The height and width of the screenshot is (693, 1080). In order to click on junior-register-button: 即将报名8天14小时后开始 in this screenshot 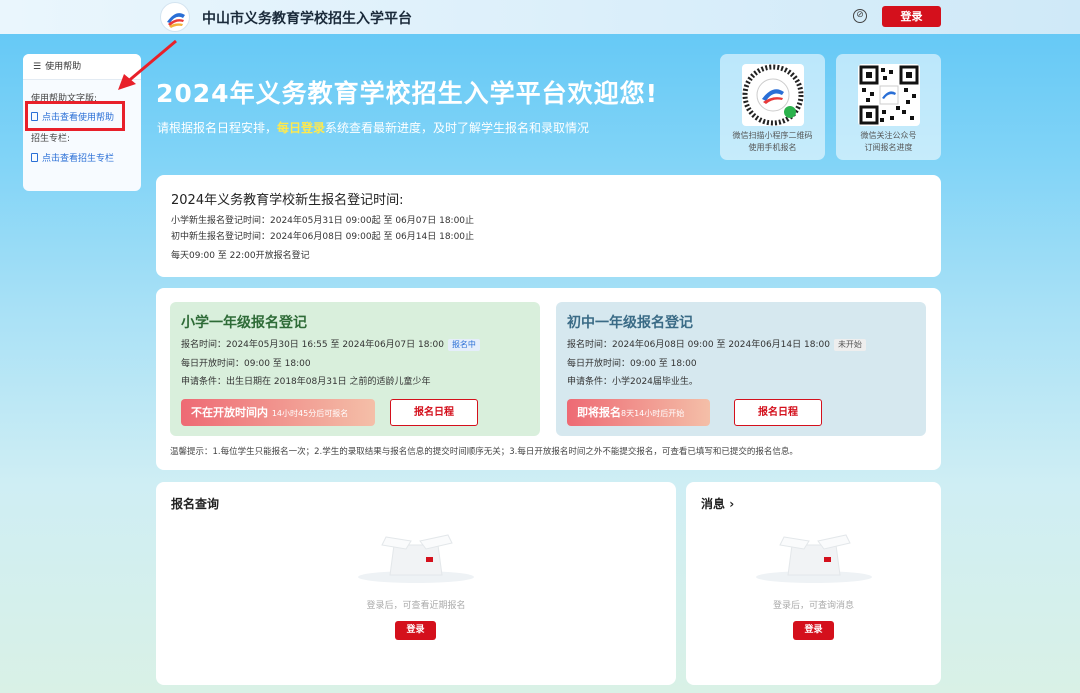, I will do `click(638, 412)`.